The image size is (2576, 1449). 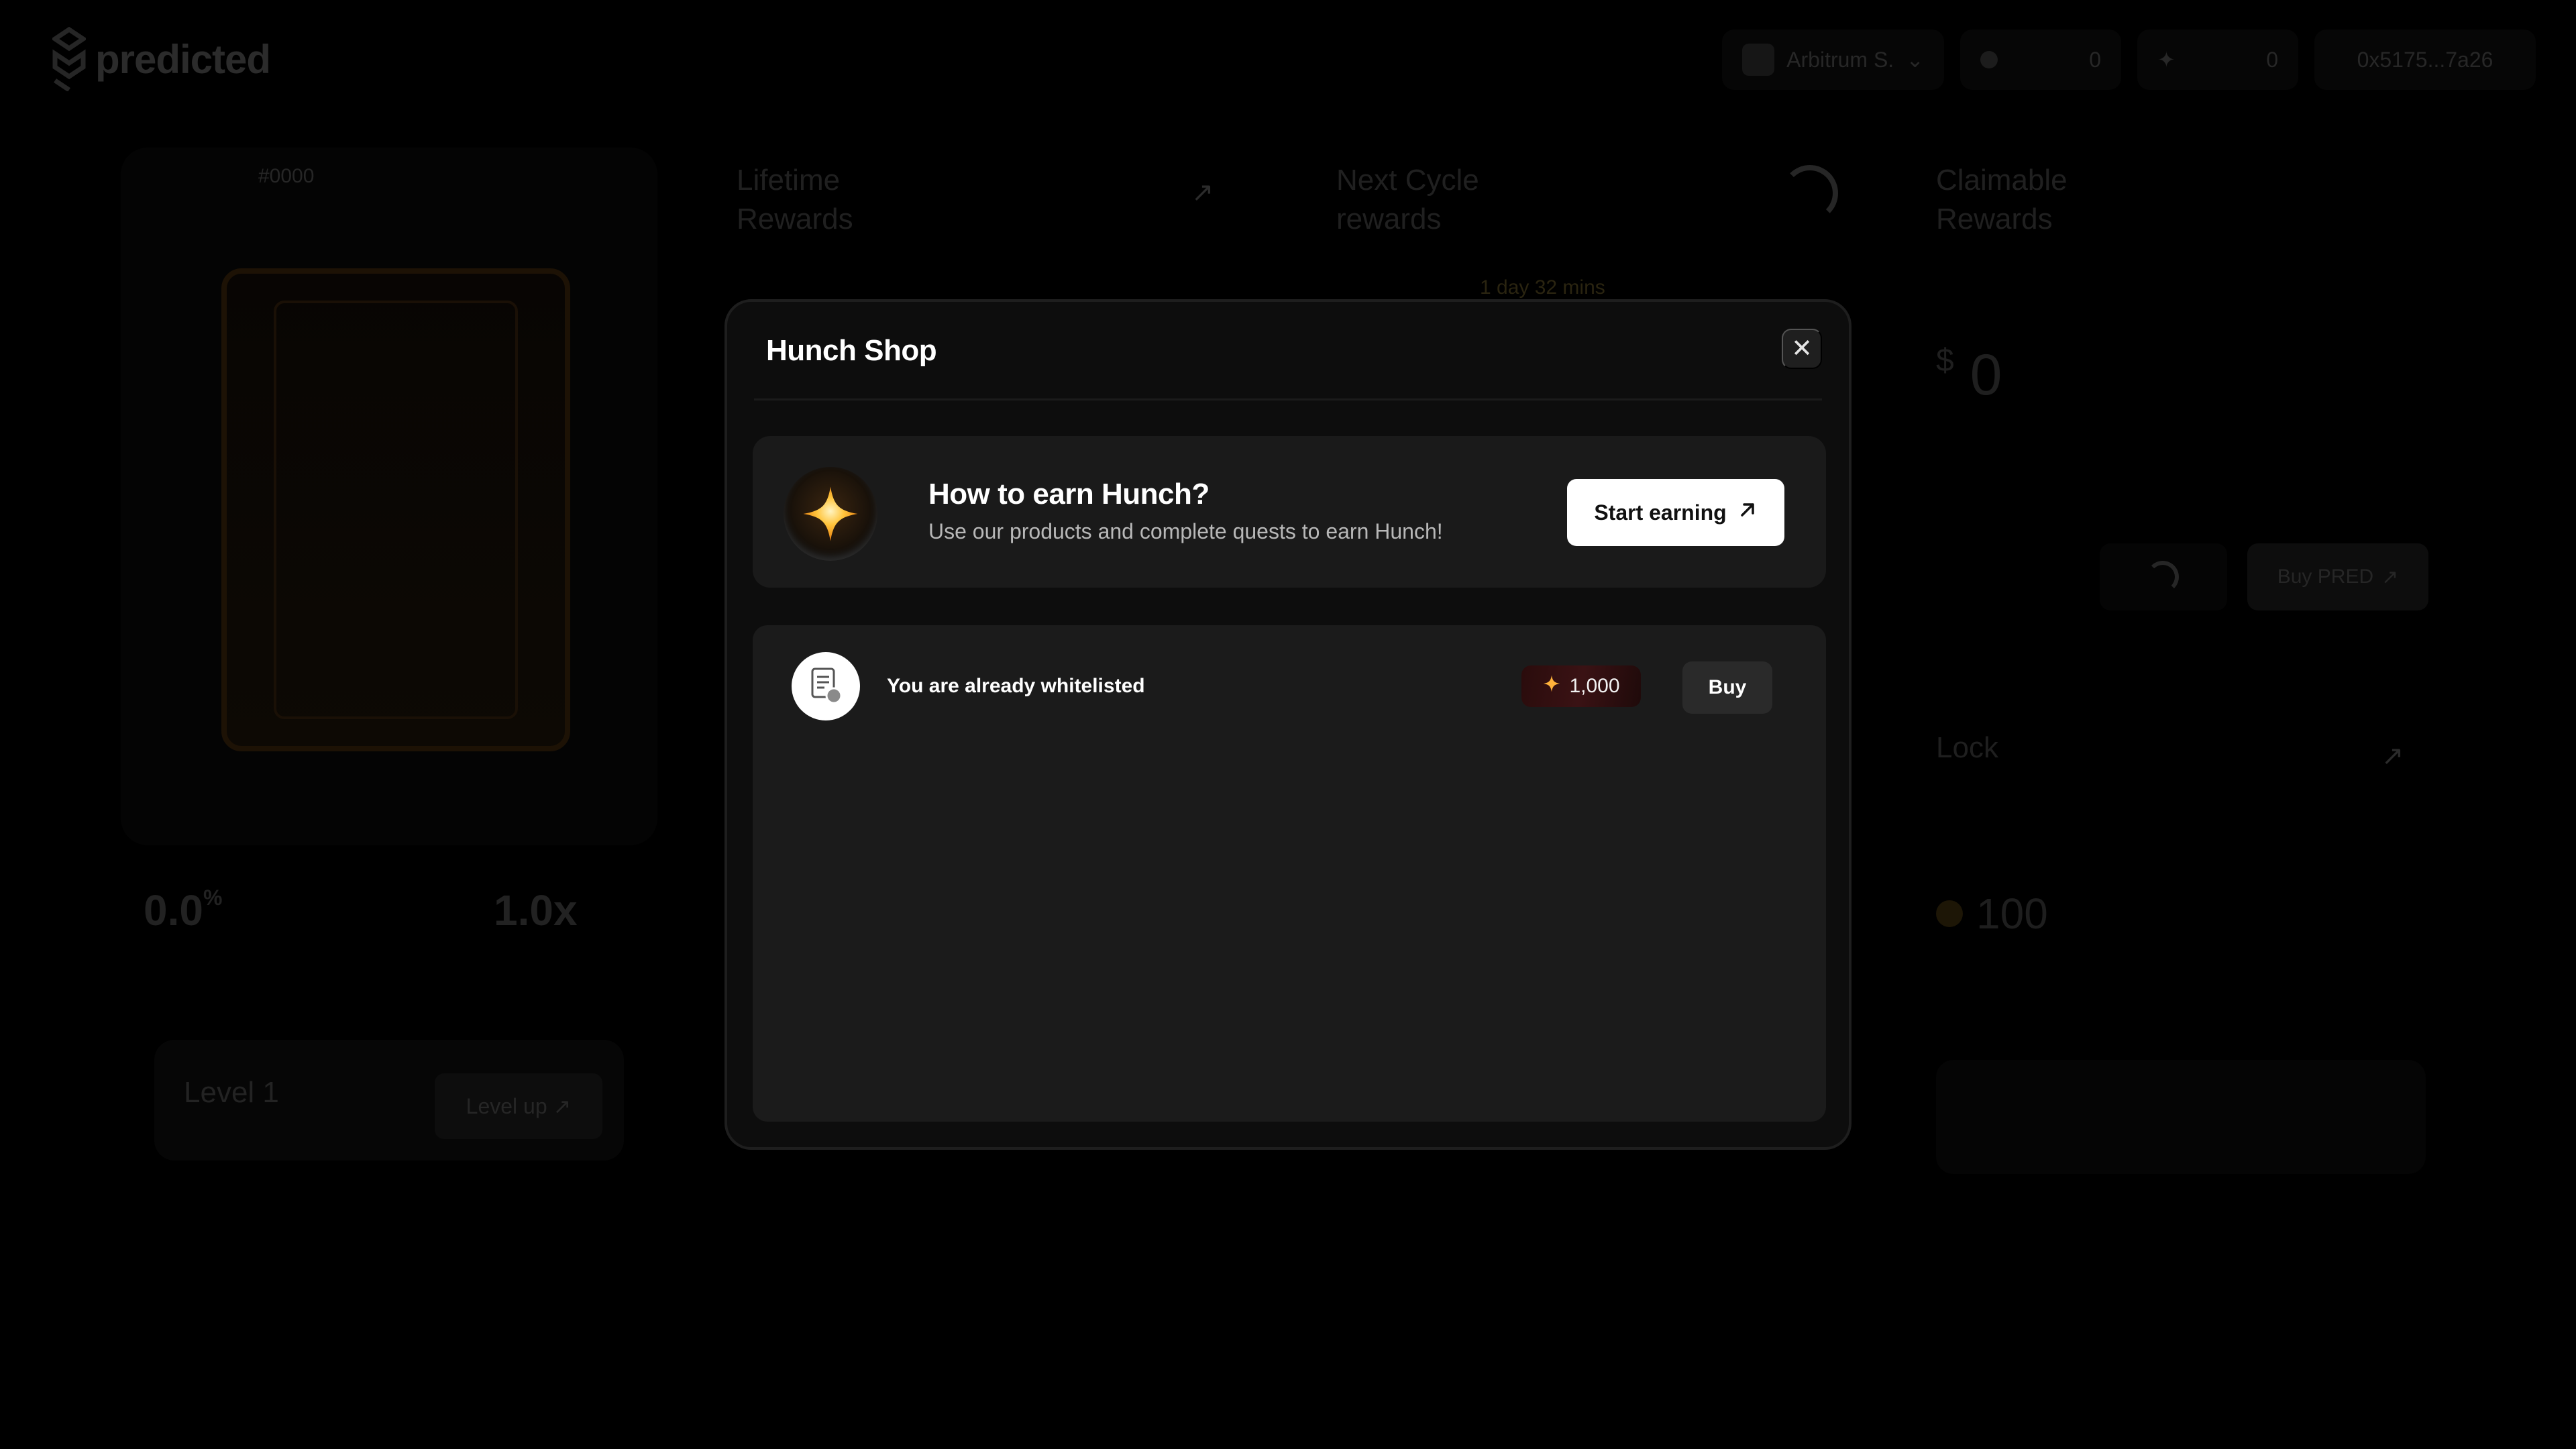 I want to click on claim-loading-box, so click(x=2163, y=576).